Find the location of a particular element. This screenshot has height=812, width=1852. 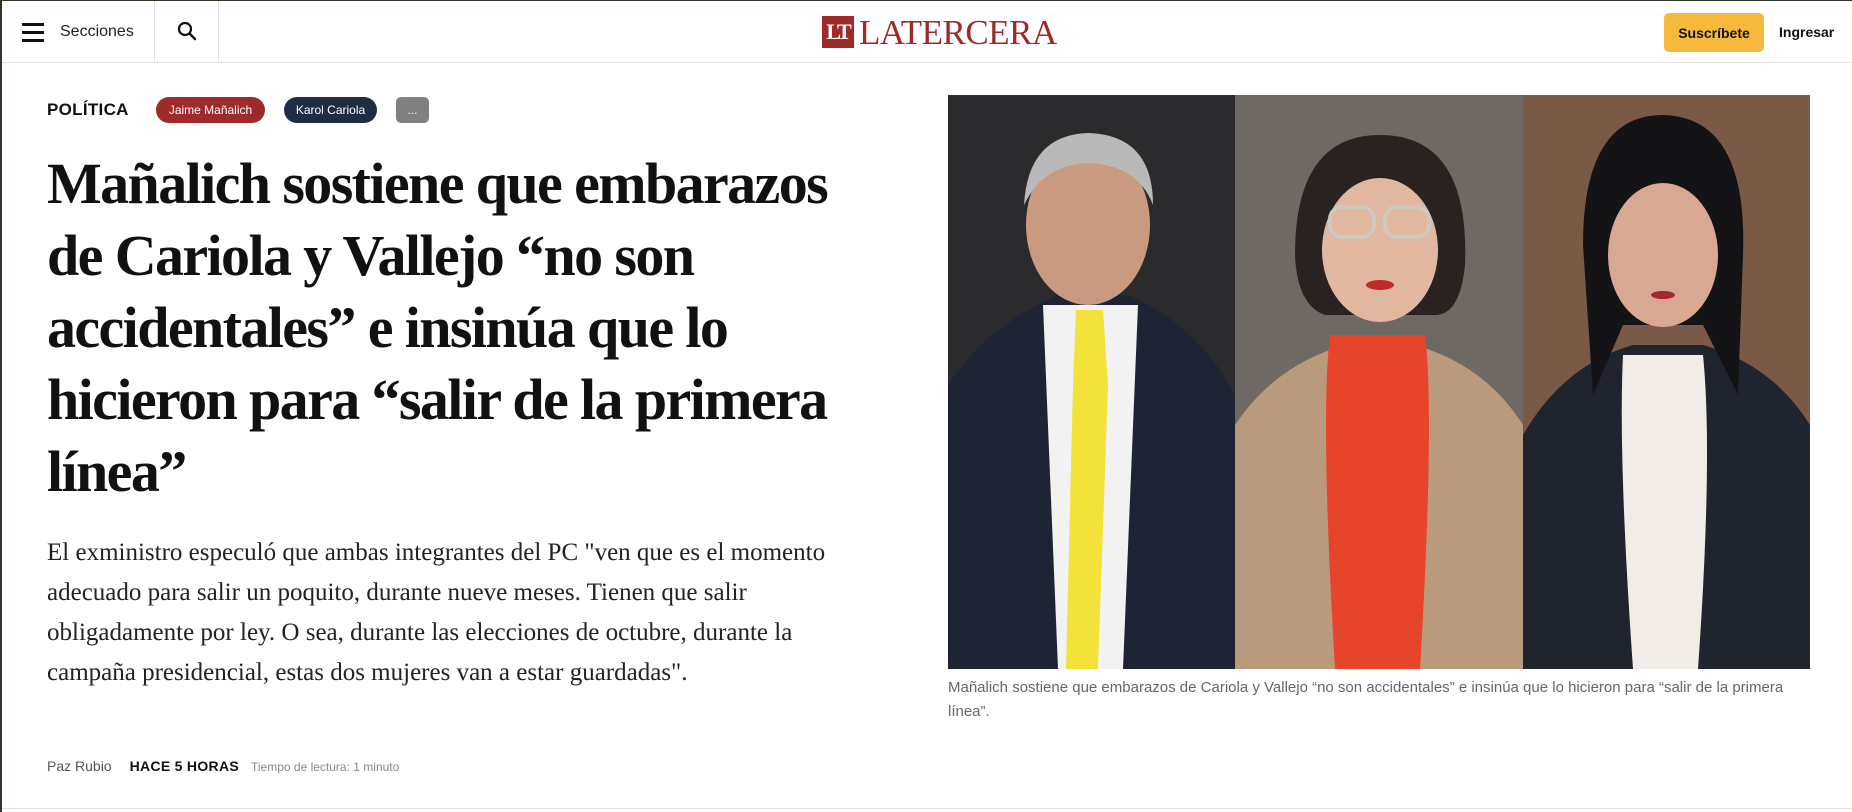

reading-time: Tiempo de lectura: 1 minuto is located at coordinates (325, 767).